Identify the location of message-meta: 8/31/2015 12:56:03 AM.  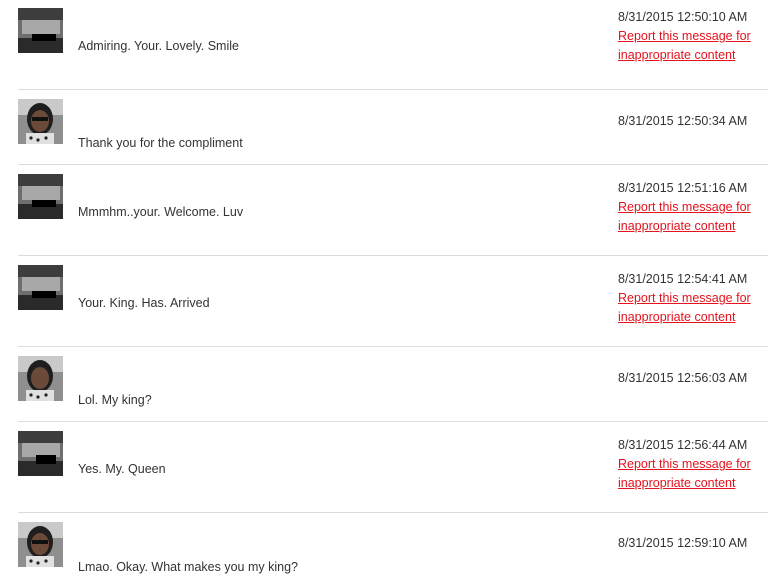
(693, 378).